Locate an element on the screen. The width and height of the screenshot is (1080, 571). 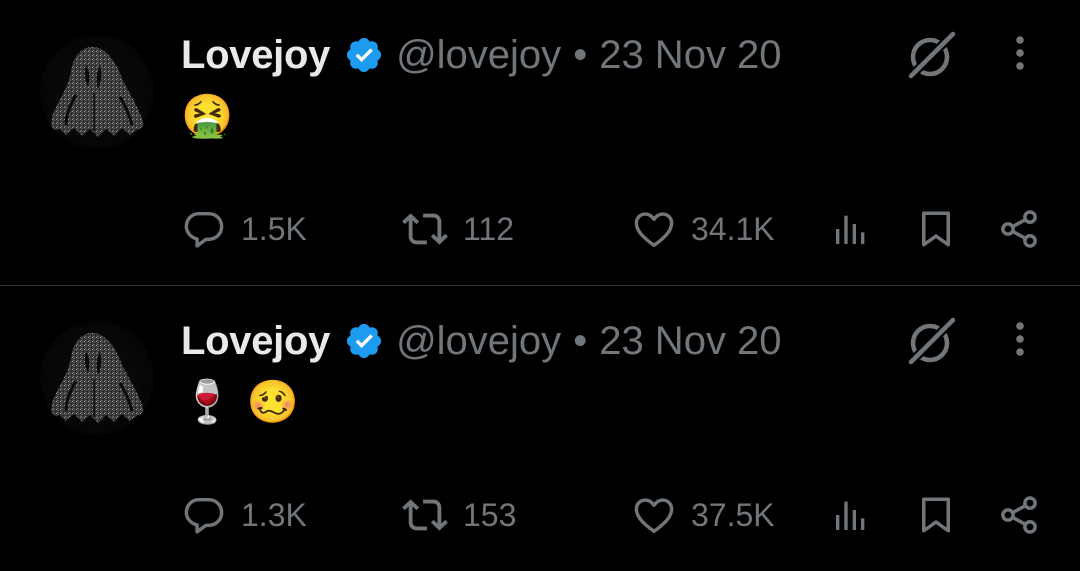
like-button: 34.1K is located at coordinates (703, 229).